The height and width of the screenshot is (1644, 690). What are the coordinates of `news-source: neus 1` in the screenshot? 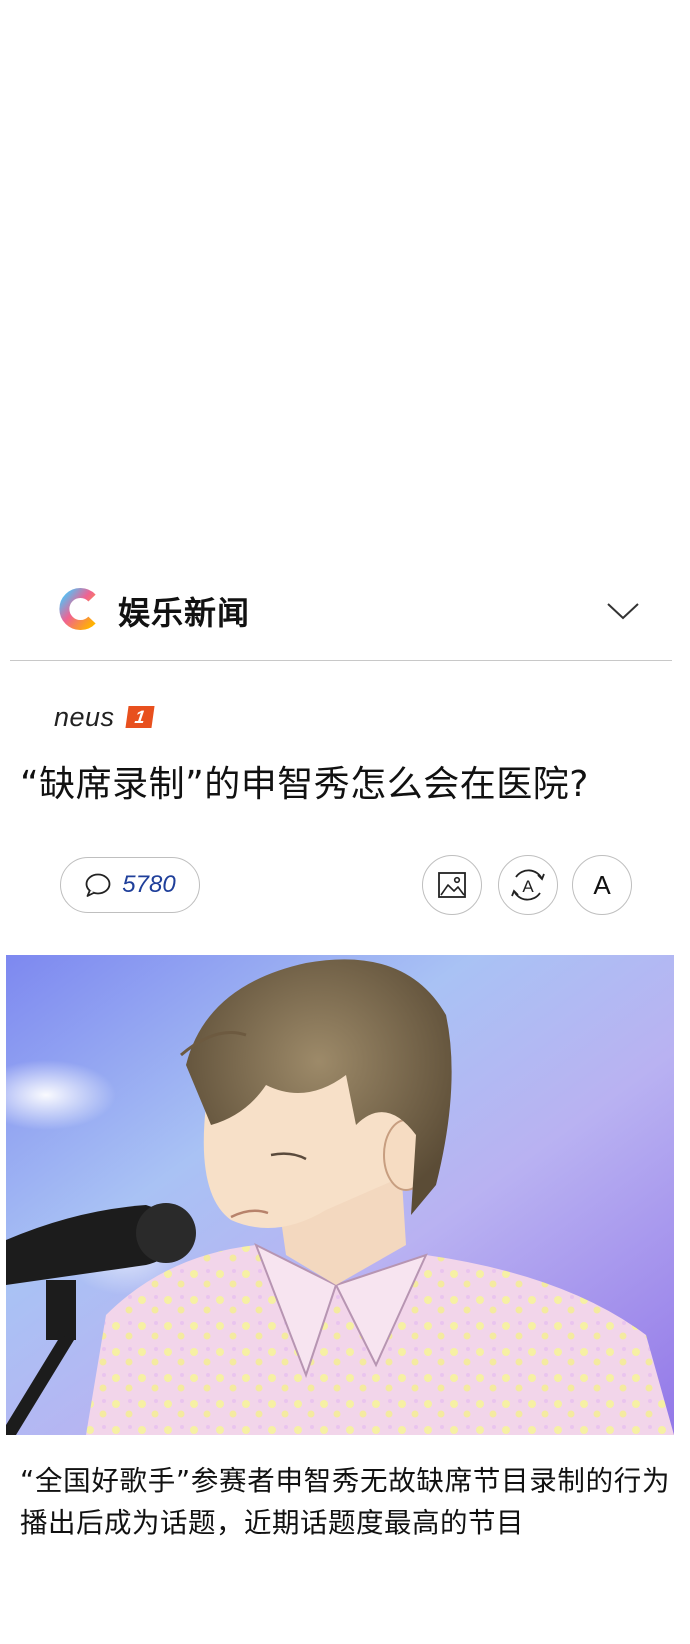 It's located at (104, 717).